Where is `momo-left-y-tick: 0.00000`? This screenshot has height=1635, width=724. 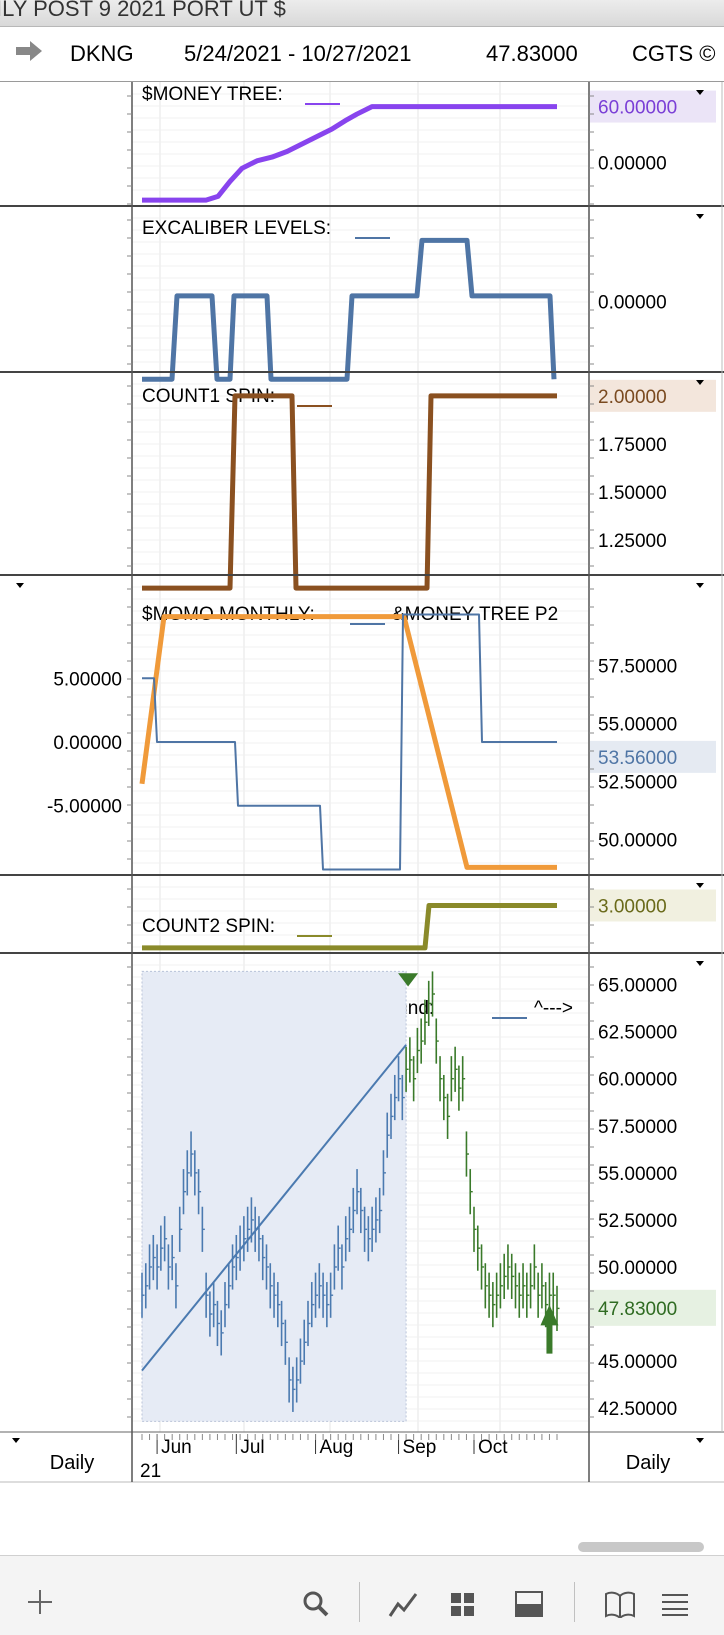
momo-left-y-tick: 0.00000 is located at coordinates (87, 743).